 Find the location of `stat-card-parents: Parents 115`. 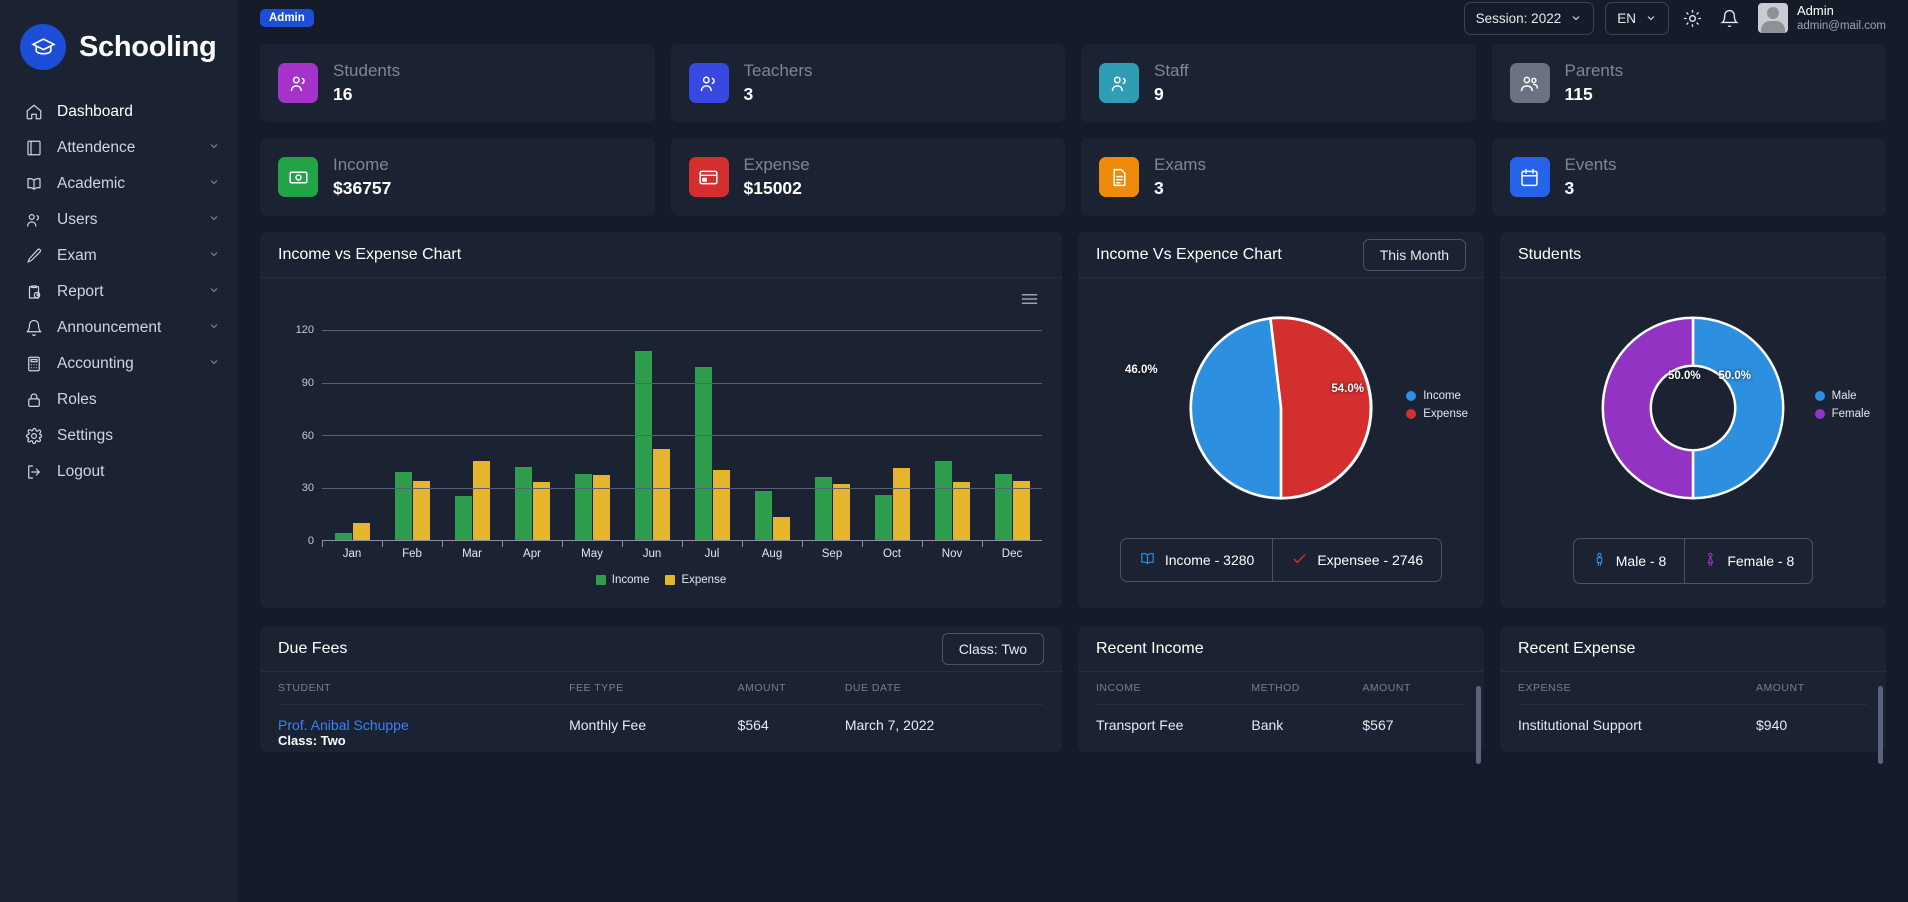

stat-card-parents: Parents 115 is located at coordinates (1688, 83).